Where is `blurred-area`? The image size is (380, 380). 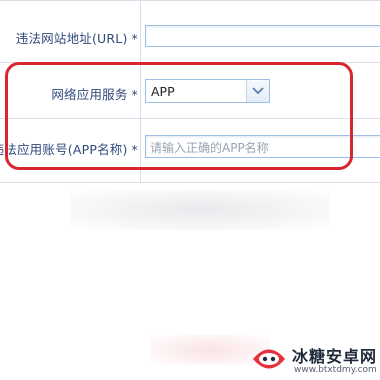
blurred-area is located at coordinates (200, 210).